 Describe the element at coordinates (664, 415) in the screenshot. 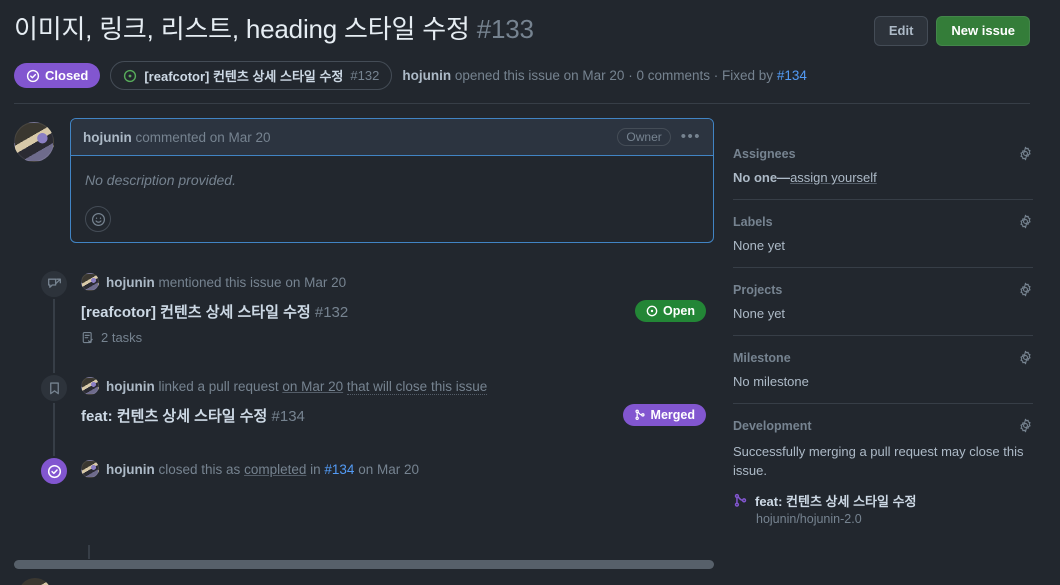

I see `status-badge-merged: Merged` at that location.